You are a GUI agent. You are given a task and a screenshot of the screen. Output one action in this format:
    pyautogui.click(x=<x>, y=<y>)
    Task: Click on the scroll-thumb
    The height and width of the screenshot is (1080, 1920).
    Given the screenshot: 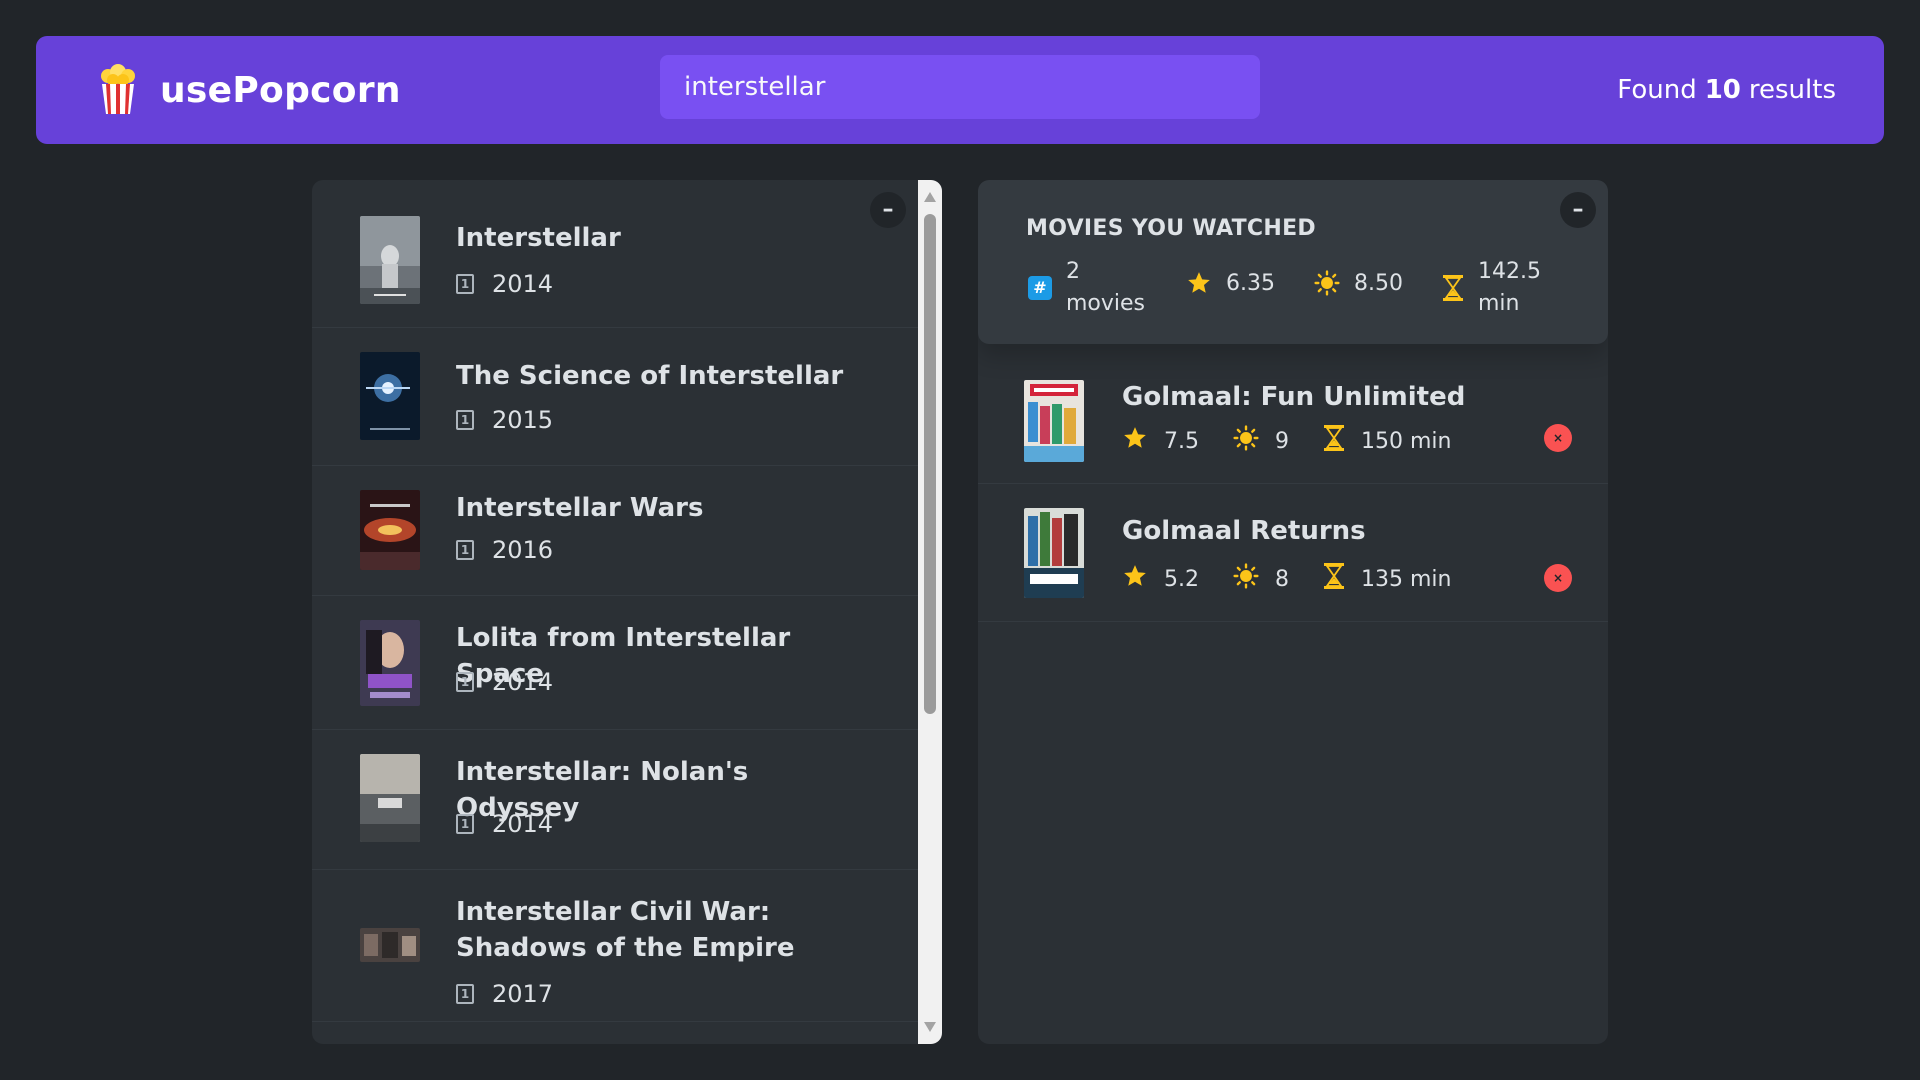 What is the action you would take?
    pyautogui.click(x=930, y=464)
    